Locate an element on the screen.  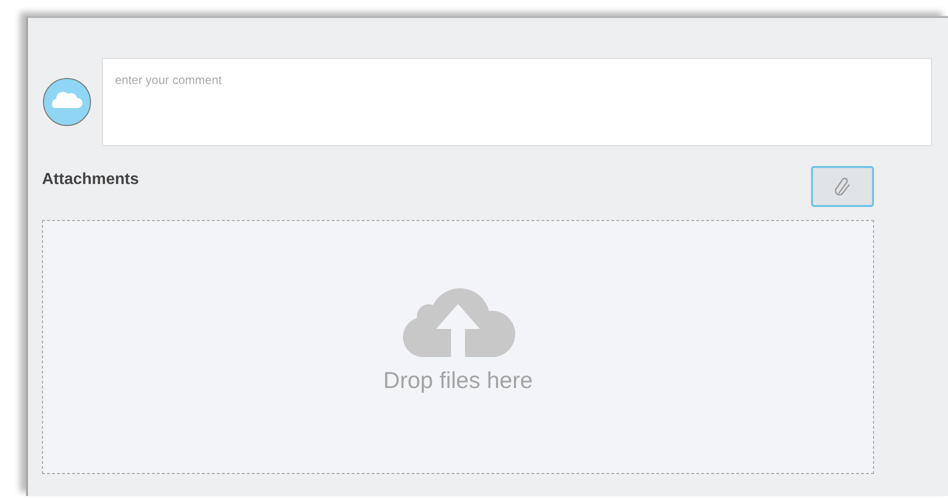
paperclip-icon is located at coordinates (843, 187).